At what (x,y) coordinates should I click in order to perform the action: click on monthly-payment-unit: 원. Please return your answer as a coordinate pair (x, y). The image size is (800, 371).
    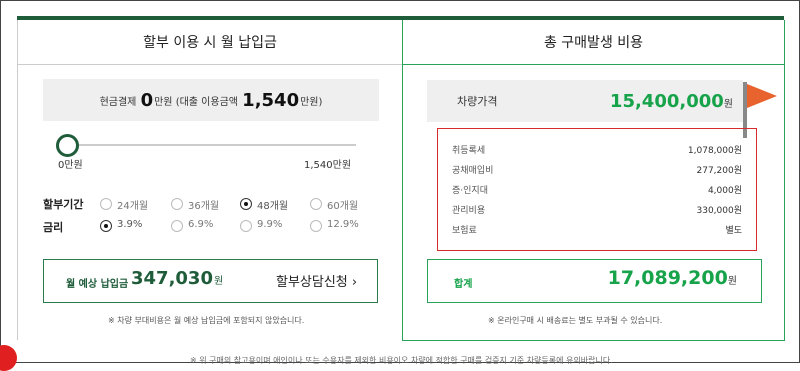
    Looking at the image, I should click on (218, 281).